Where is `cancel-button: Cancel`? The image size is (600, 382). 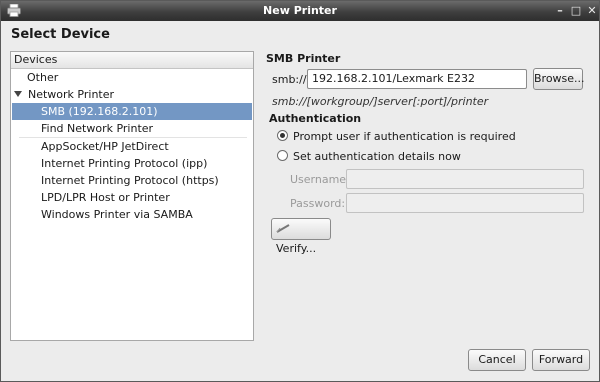 cancel-button: Cancel is located at coordinates (497, 360).